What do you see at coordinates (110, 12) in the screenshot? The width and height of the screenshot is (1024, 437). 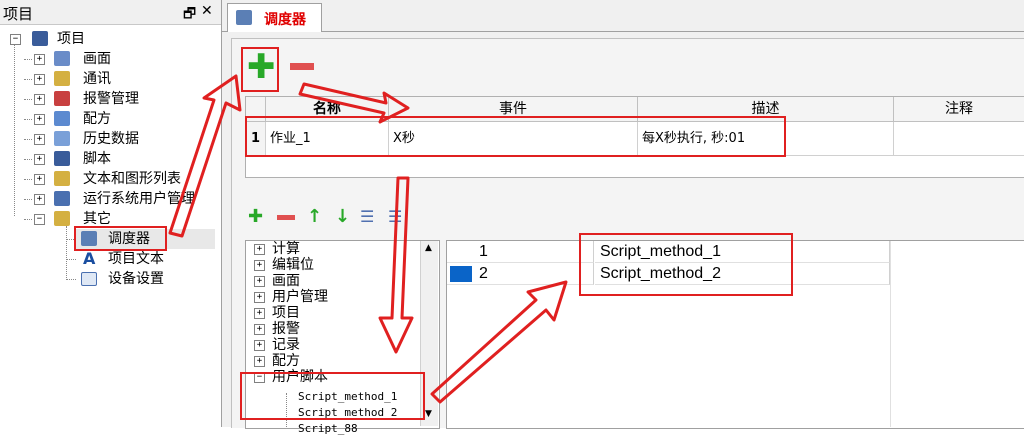 I see `project-pane-title-bar: 项目 🗗 ✕` at bounding box center [110, 12].